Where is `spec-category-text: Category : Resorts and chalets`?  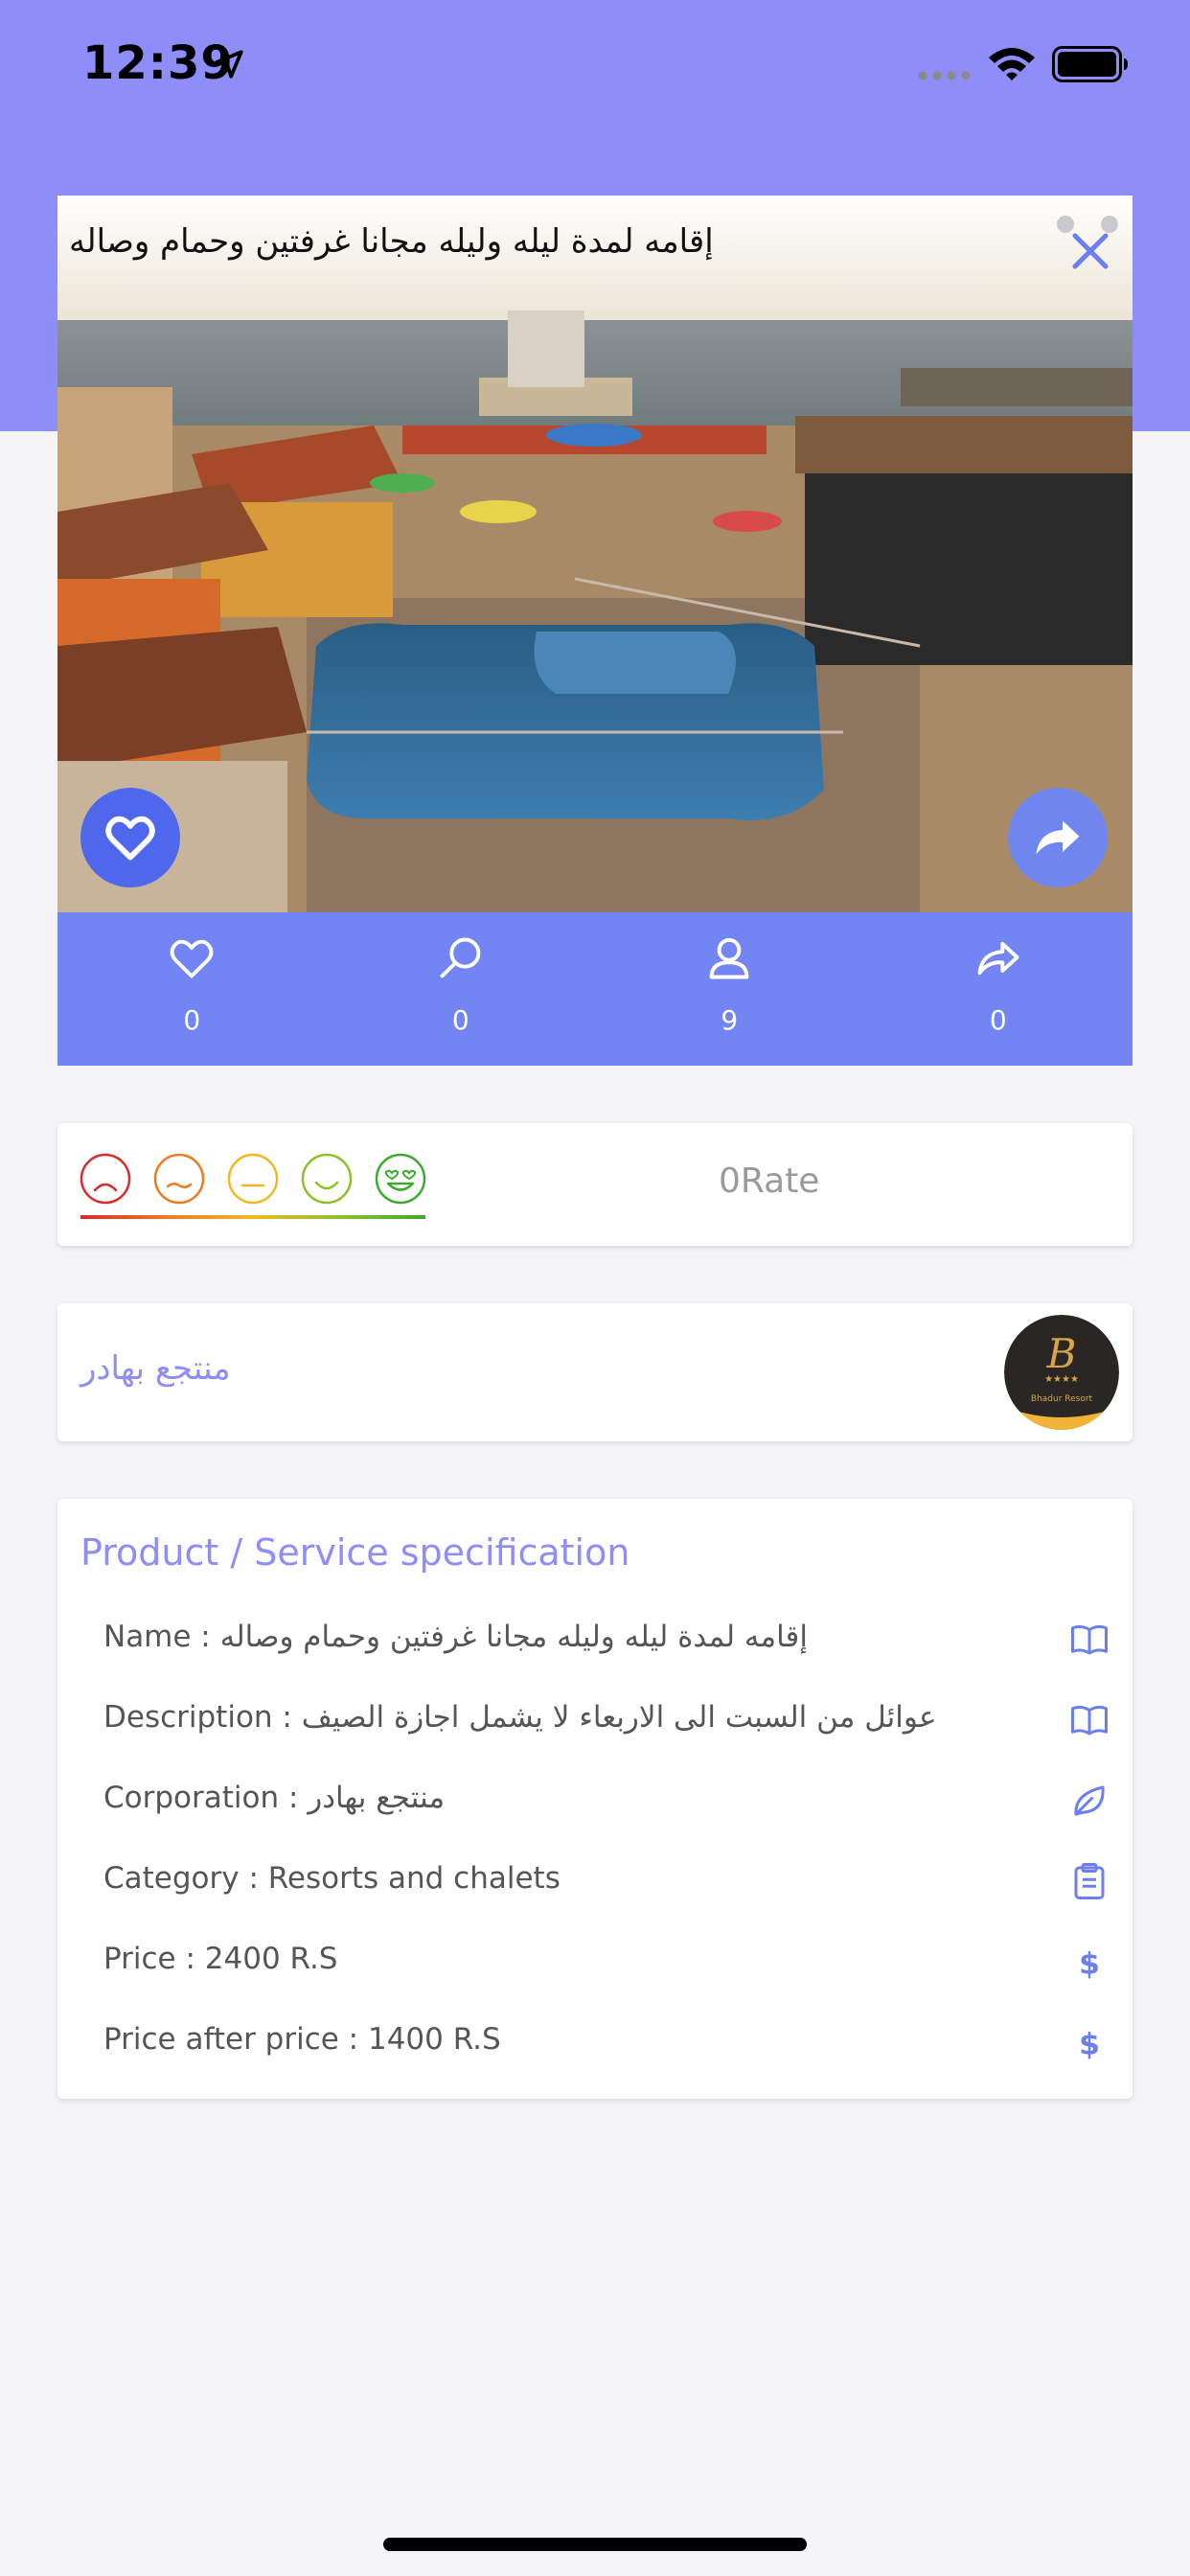 spec-category-text: Category : Resorts and chalets is located at coordinates (332, 1878).